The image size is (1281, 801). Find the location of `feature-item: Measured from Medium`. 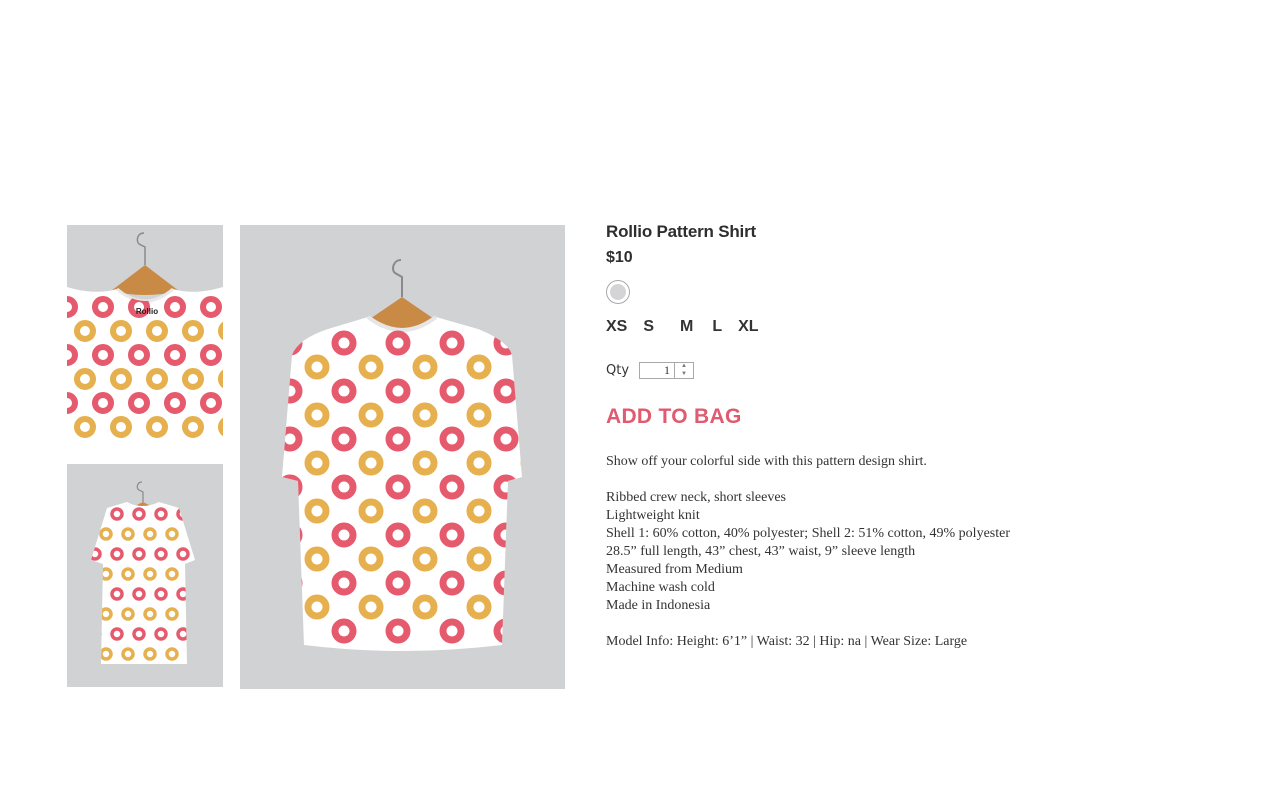

feature-item: Measured from Medium is located at coordinates (674, 569).